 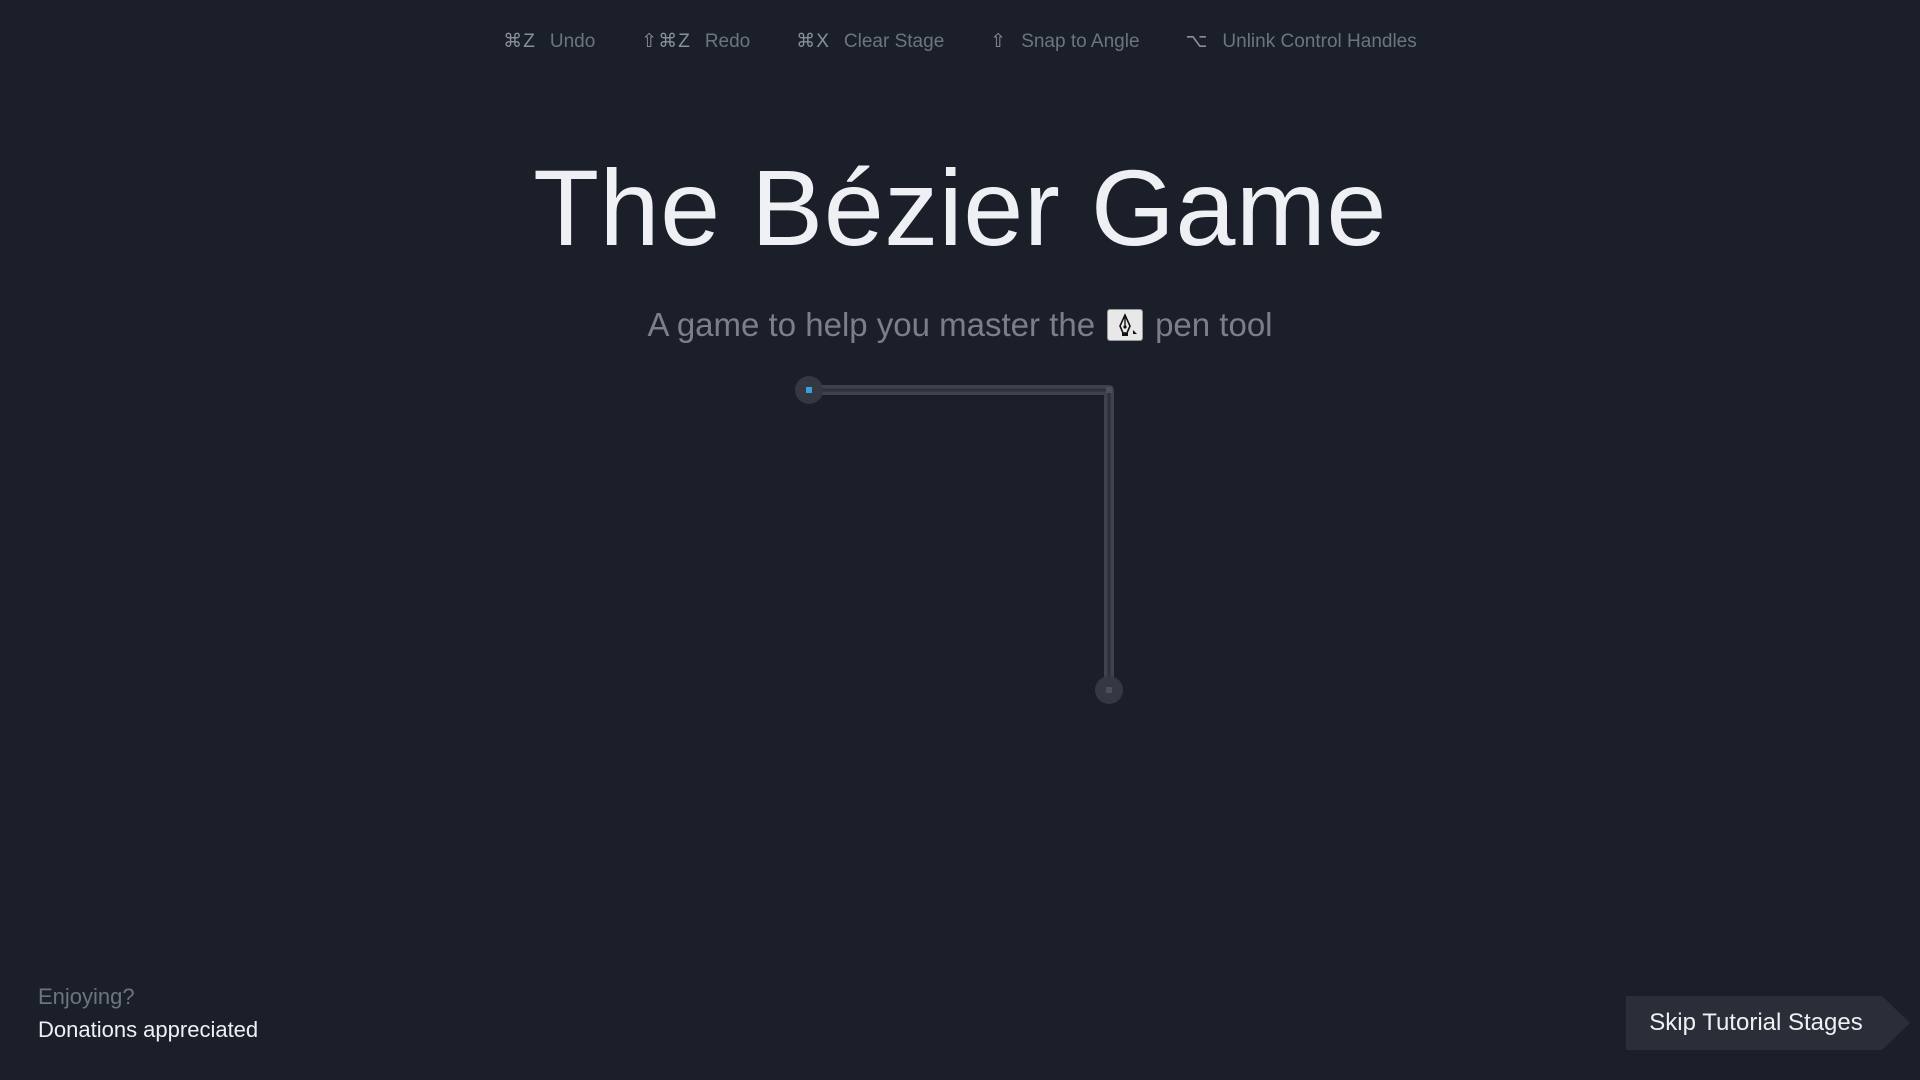 What do you see at coordinates (666, 41) in the screenshot?
I see `shortcut-keys: ⇧⌘Z` at bounding box center [666, 41].